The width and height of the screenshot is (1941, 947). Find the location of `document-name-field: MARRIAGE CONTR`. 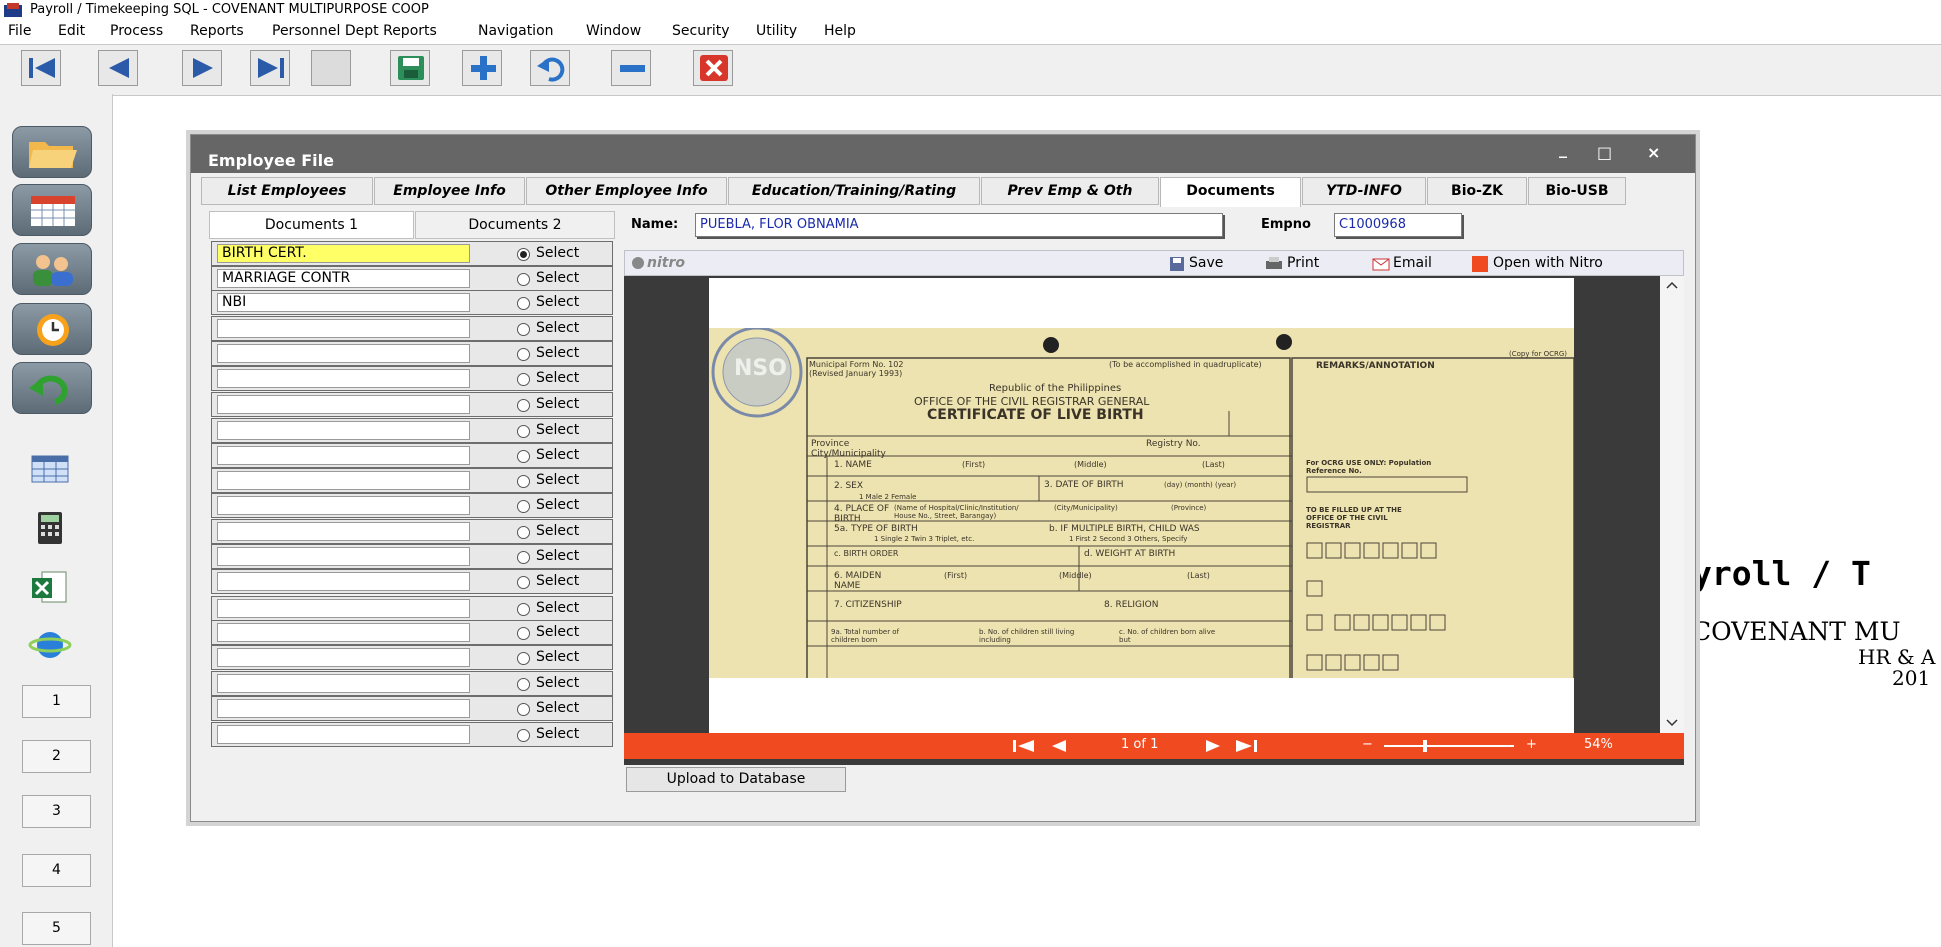

document-name-field: MARRIAGE CONTR is located at coordinates (343, 278).